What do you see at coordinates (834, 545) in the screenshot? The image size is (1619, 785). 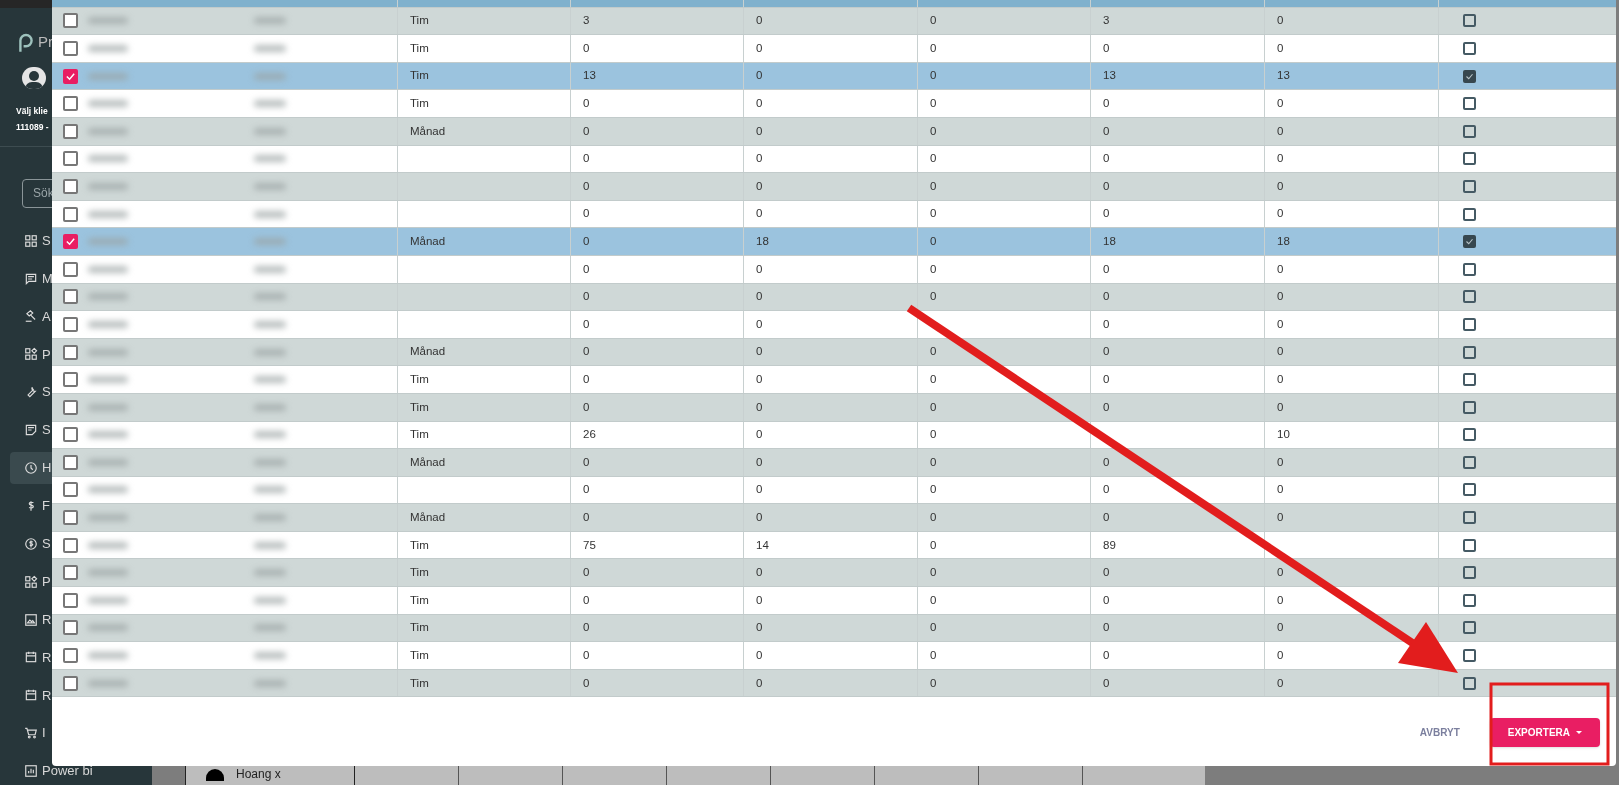 I see `table-row: Tim 75 14 0 89` at bounding box center [834, 545].